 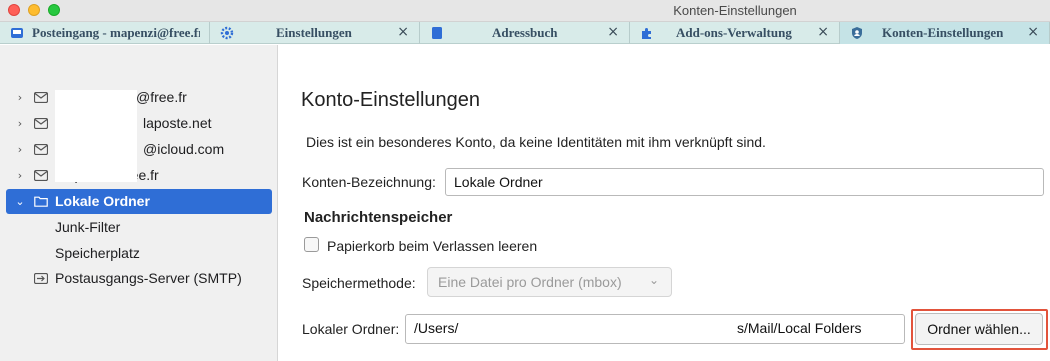 I want to click on storage-method-select: Eine Datei pro Ordner (mbox) ⌄, so click(x=549, y=282).